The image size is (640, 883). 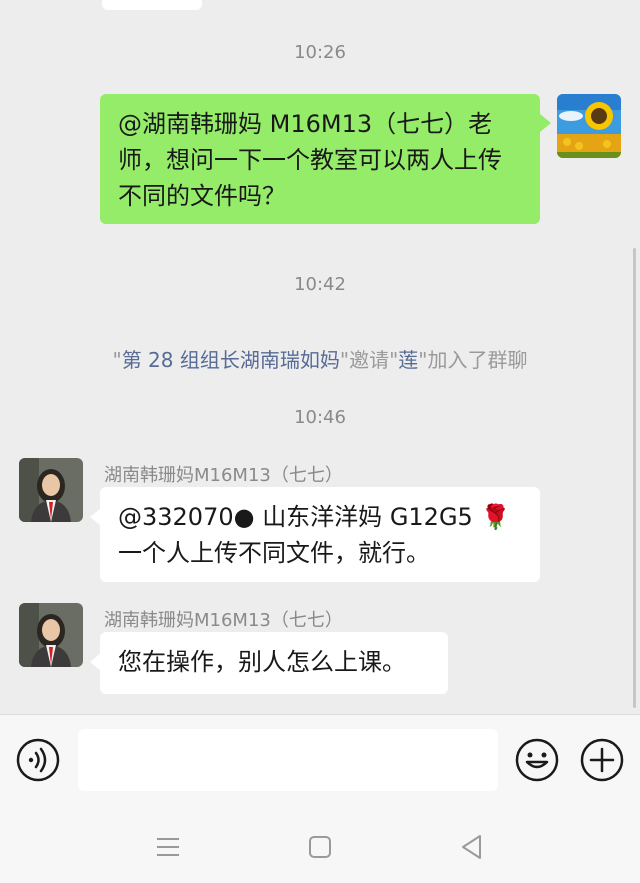 I want to click on scrollbar, so click(x=634, y=478).